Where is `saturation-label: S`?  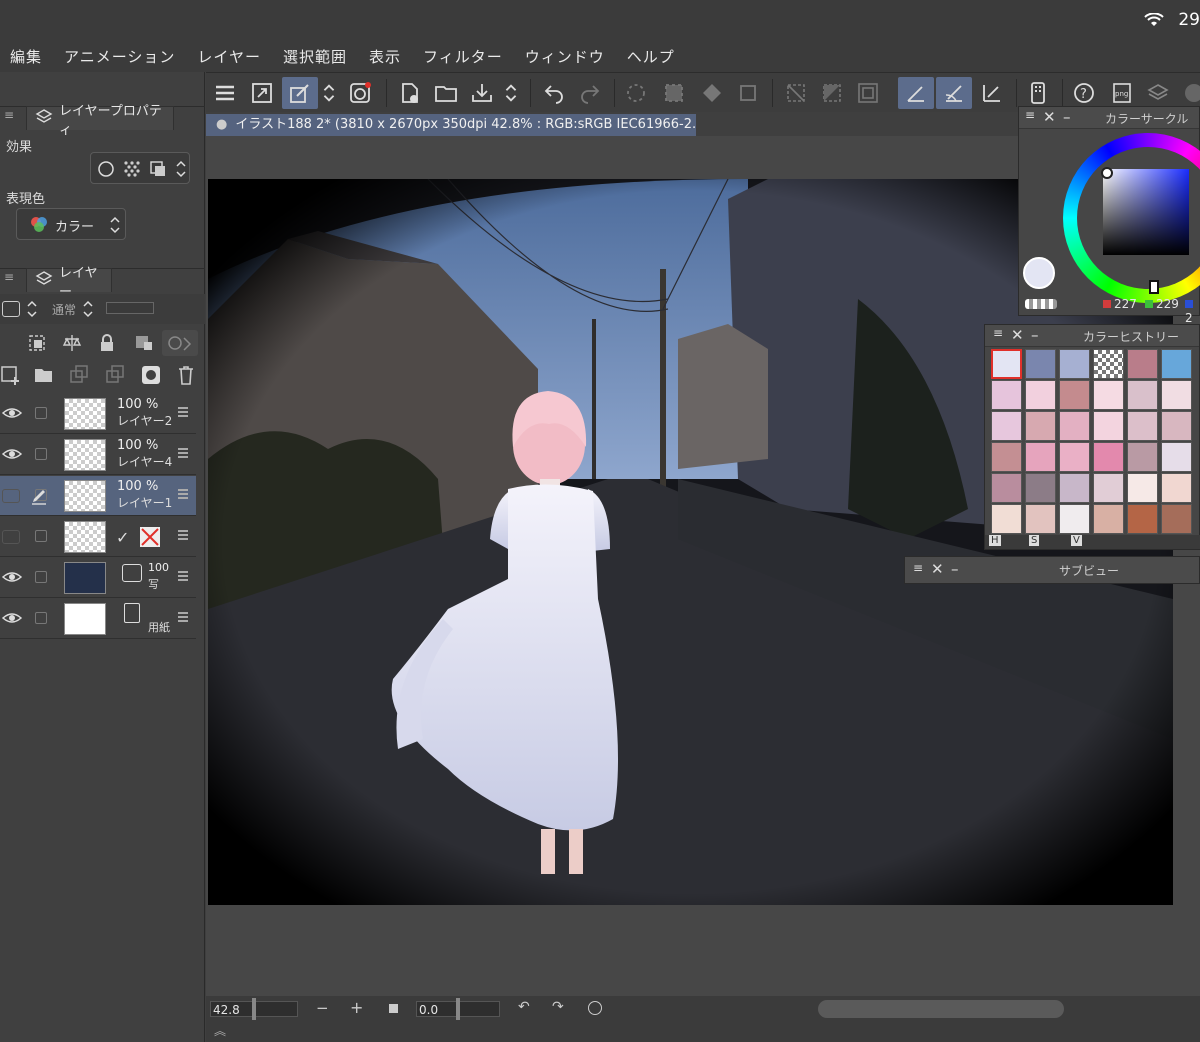
saturation-label: S is located at coordinates (1034, 540).